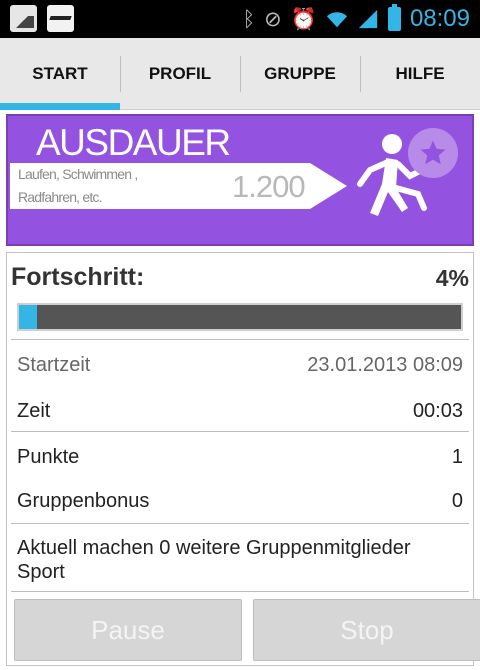  I want to click on clock: 08:09, so click(439, 18).